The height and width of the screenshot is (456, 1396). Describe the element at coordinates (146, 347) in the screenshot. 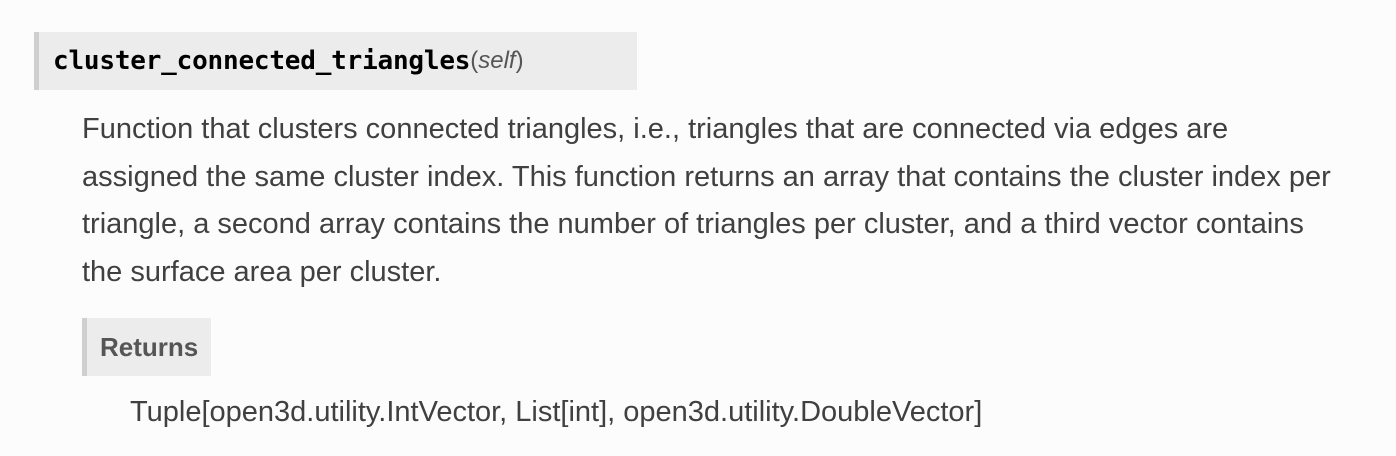

I see `returns-label: Returns` at that location.